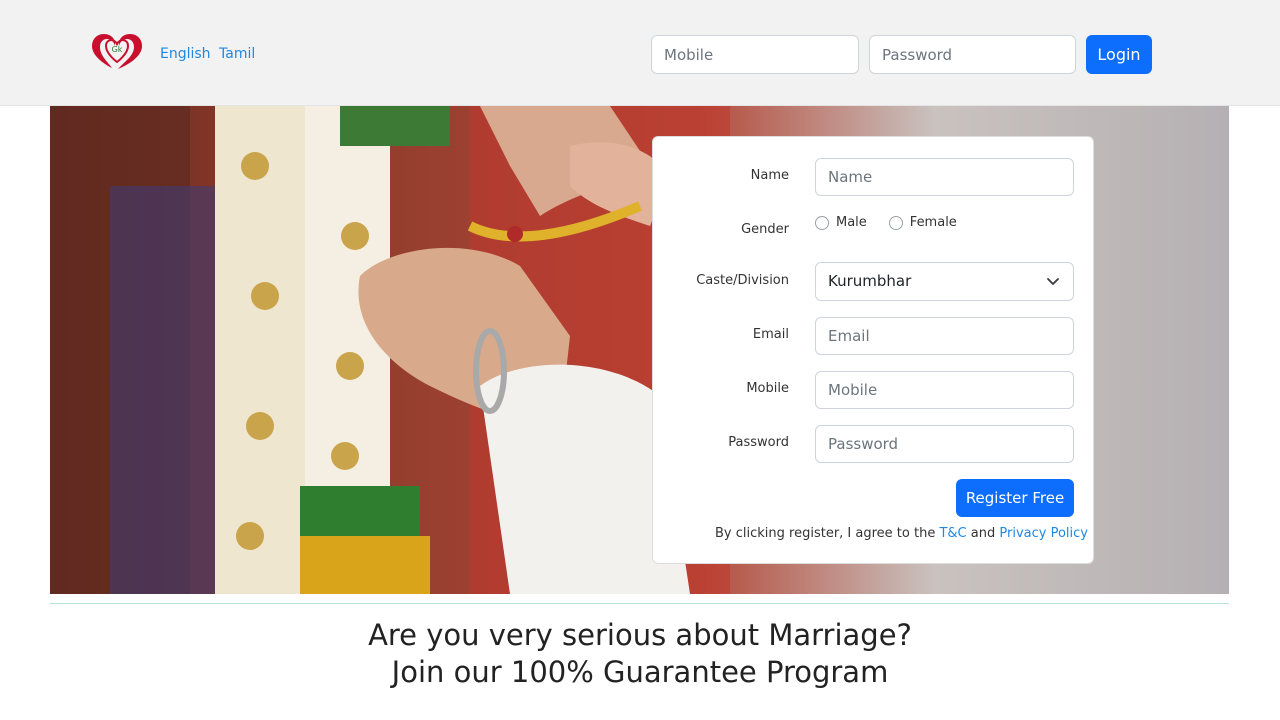  I want to click on email-label: Email, so click(770, 334).